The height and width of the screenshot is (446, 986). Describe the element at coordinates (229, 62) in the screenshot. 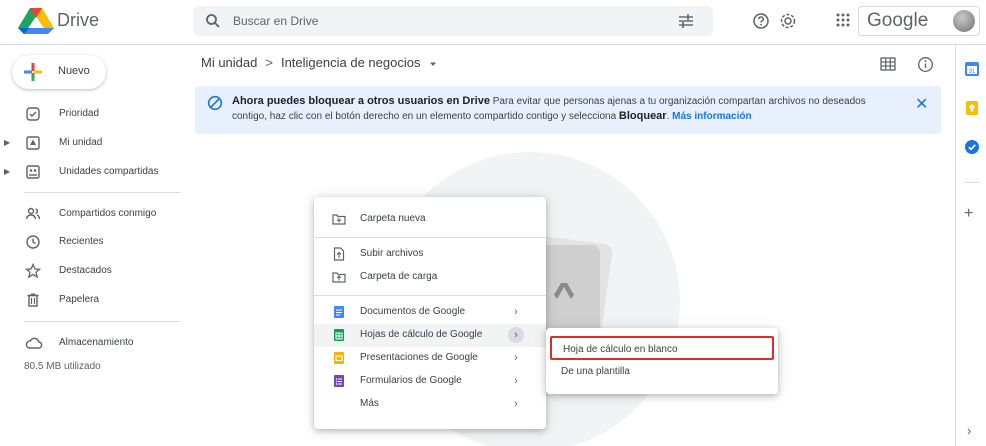

I see `breadcrumb-root: Mi unidad` at that location.